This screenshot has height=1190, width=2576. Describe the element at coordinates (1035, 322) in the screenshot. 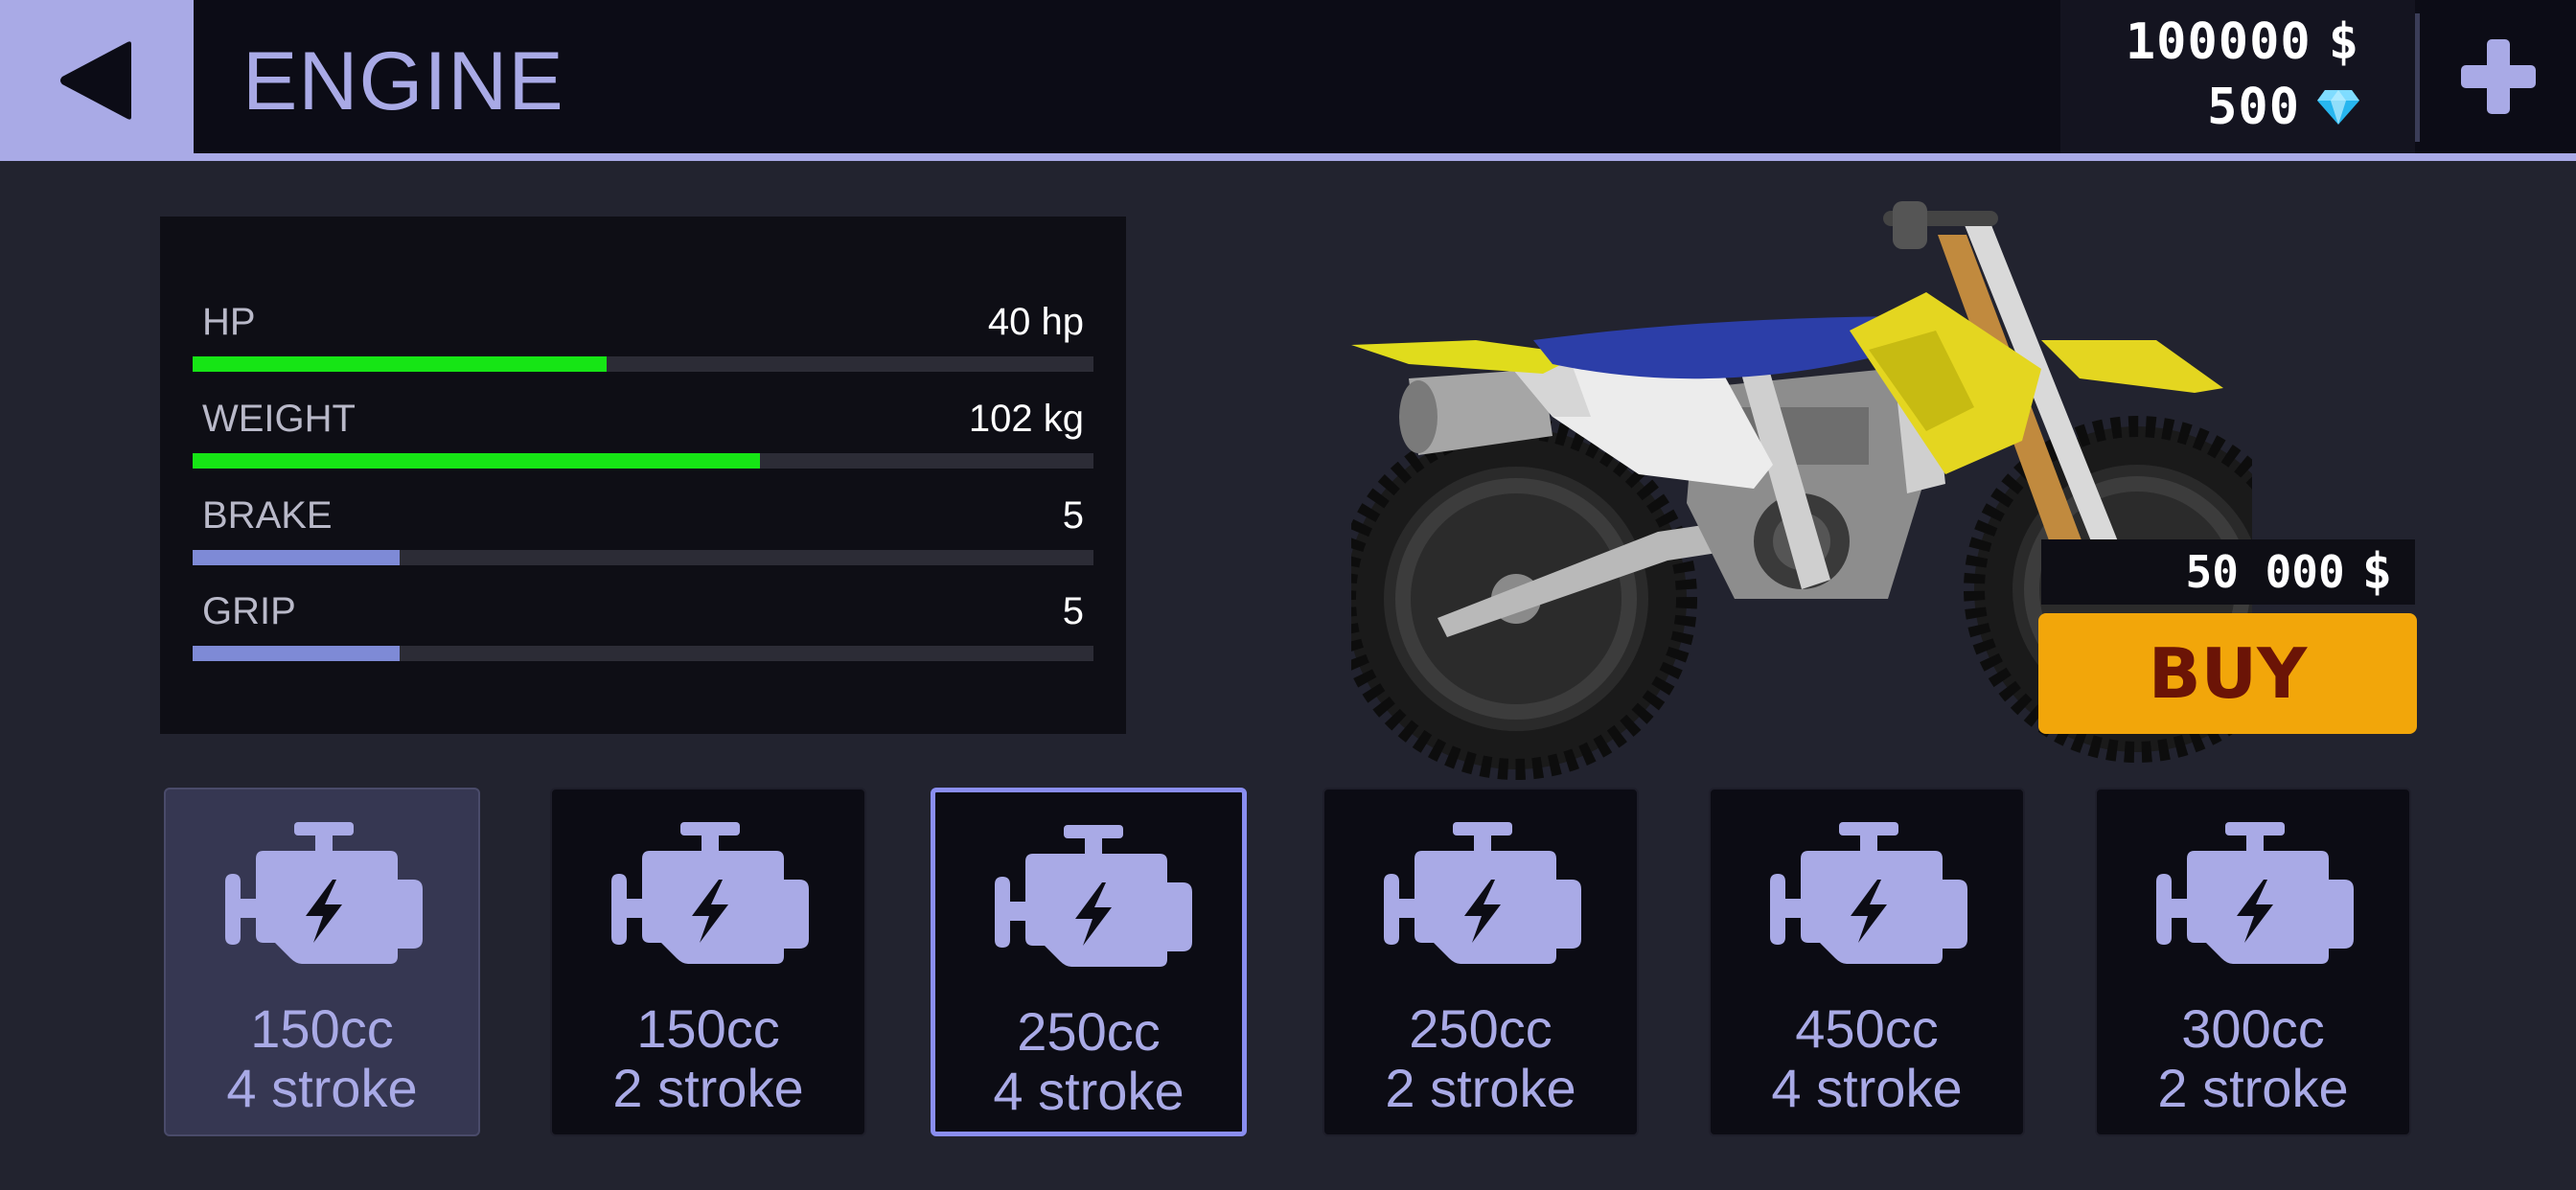

I see `stat-value: 40 hp` at that location.